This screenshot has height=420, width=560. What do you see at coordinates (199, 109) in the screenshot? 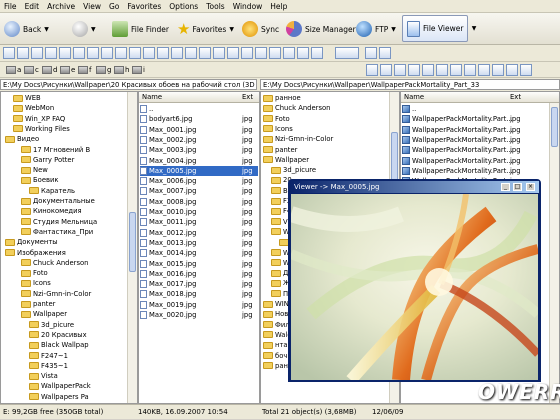
I see `file-row: ..` at bounding box center [199, 109].